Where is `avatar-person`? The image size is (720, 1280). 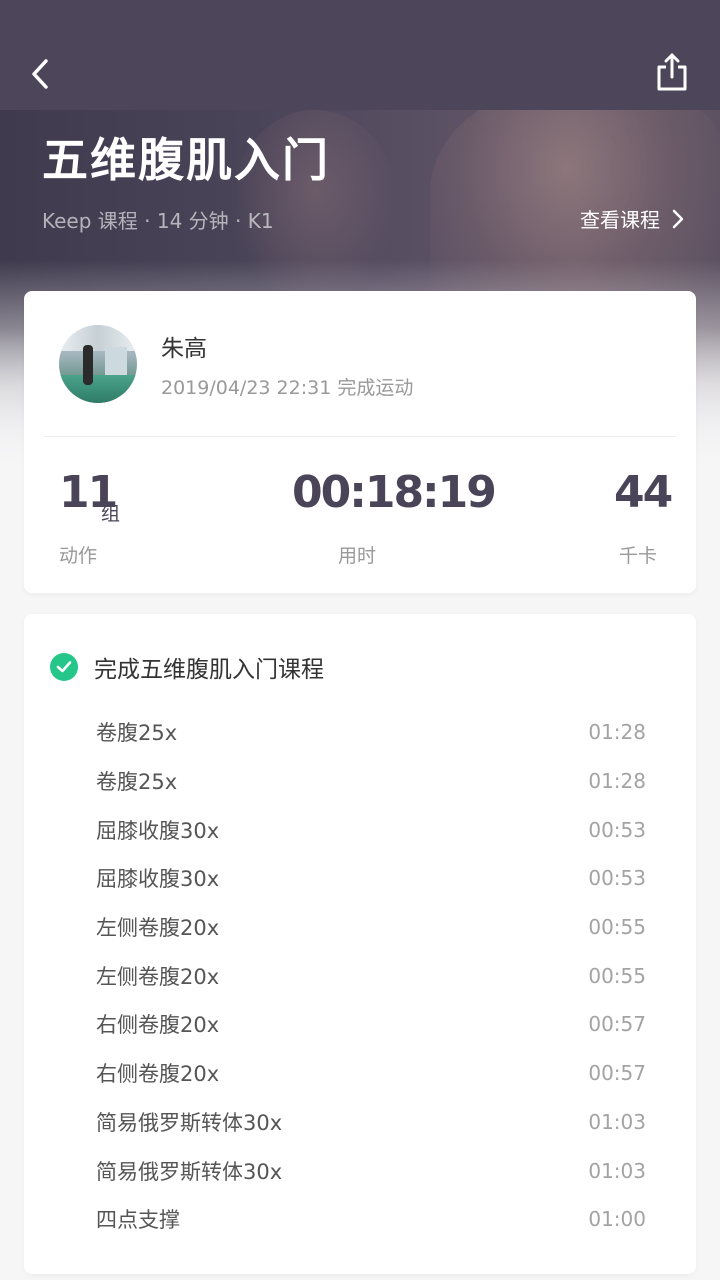
avatar-person is located at coordinates (88, 365).